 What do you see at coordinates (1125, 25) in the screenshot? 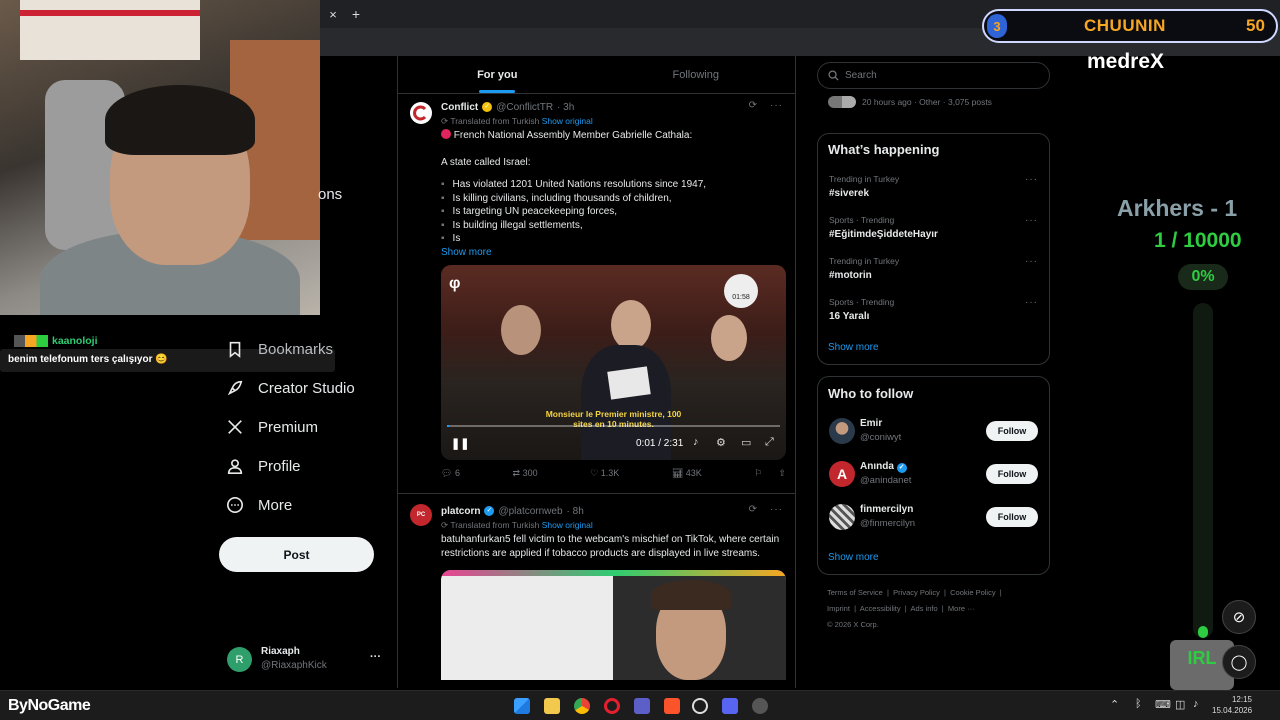
I see `rank-name: CHUUNIN` at bounding box center [1125, 25].